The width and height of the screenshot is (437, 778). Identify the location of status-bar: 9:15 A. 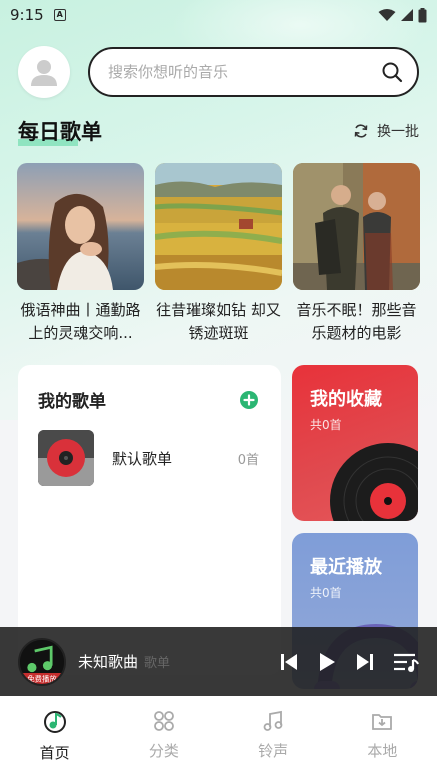
(218, 15).